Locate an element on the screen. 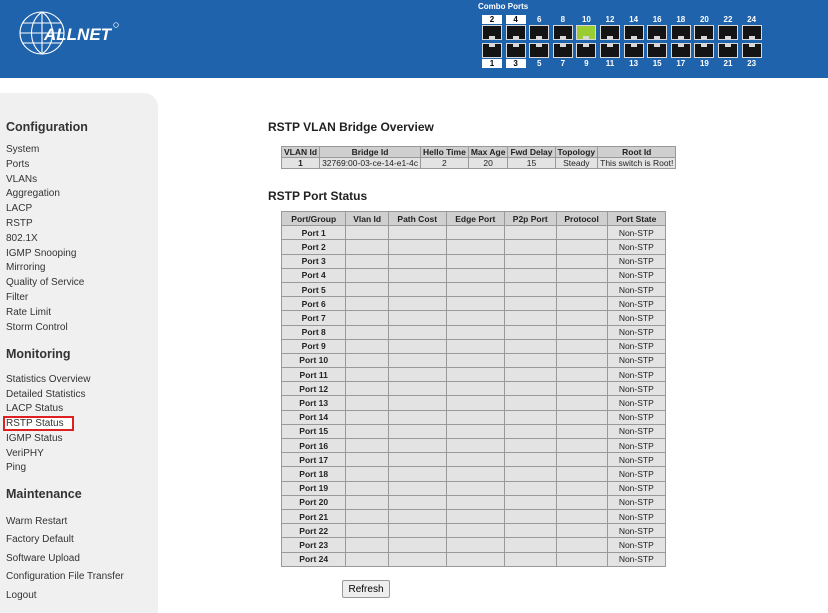  port-name-cell: Port 13 is located at coordinates (313, 403).